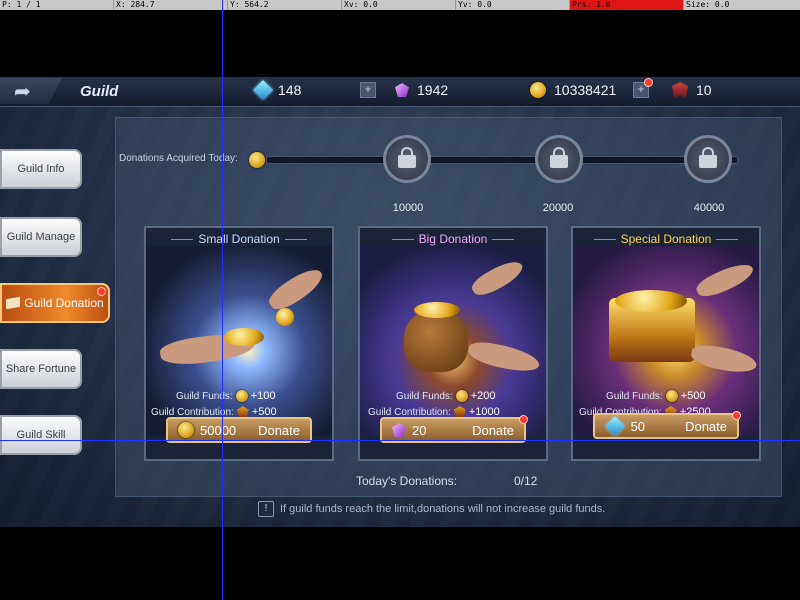 Image resolution: width=800 pixels, height=600 pixels. I want to click on donation-cost: 20, so click(419, 430).